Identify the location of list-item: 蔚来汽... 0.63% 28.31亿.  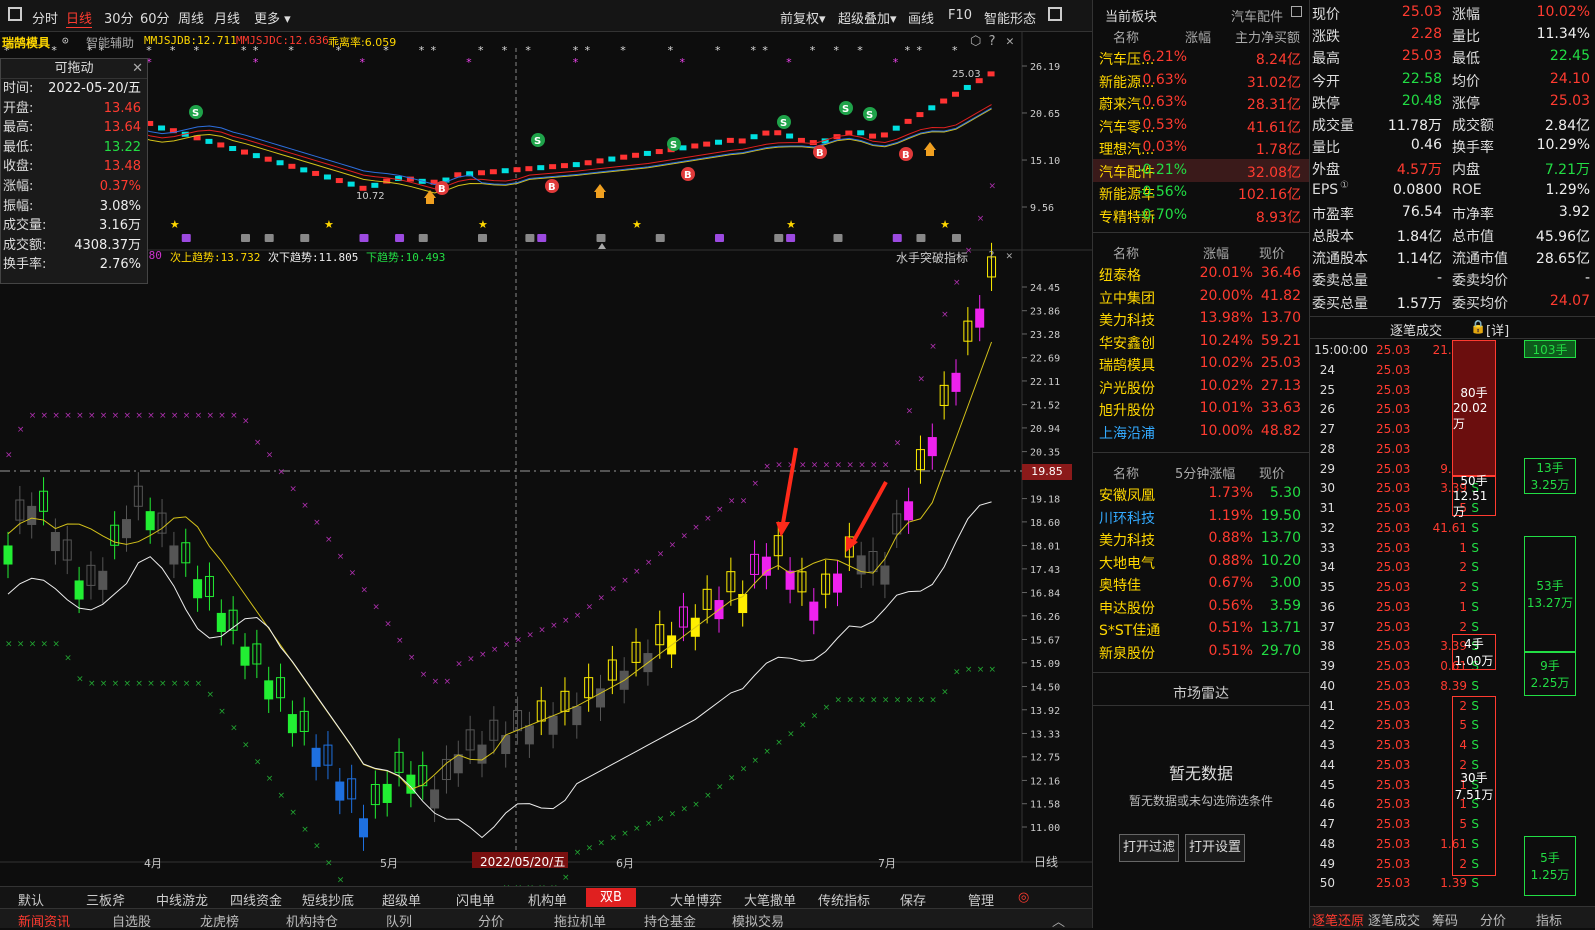
(1201, 102).